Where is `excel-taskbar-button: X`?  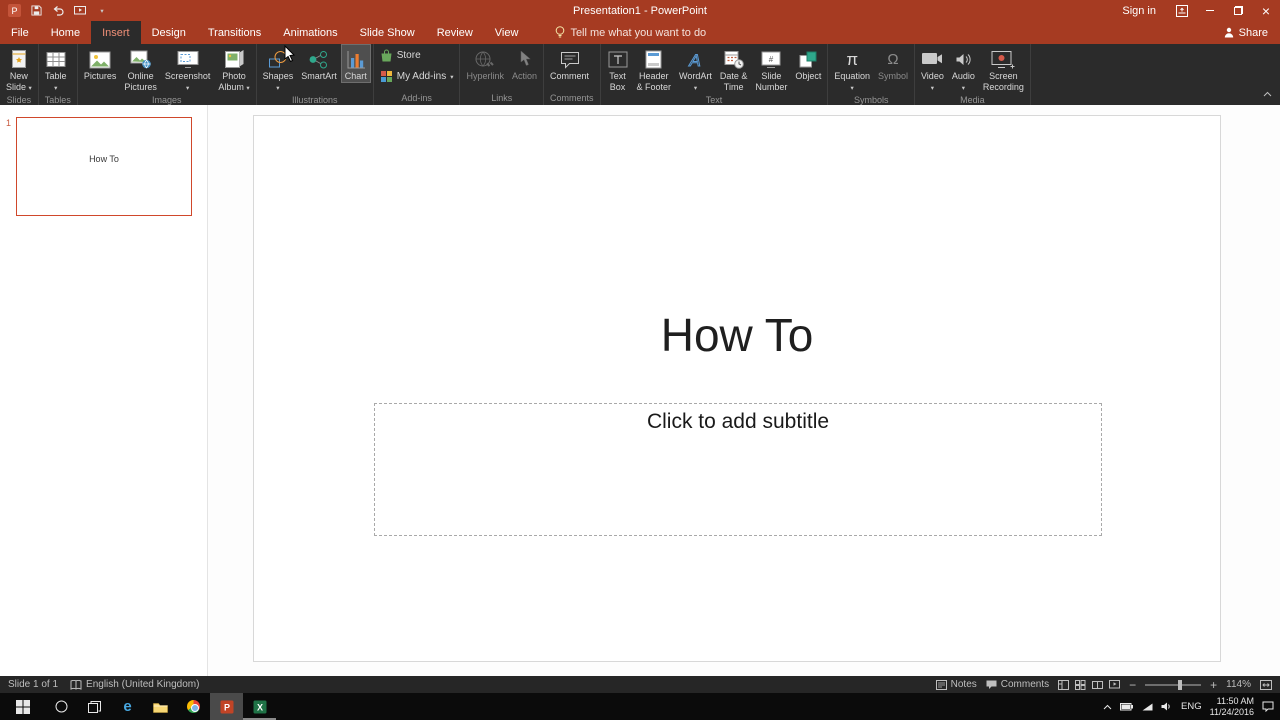 excel-taskbar-button: X is located at coordinates (259, 706).